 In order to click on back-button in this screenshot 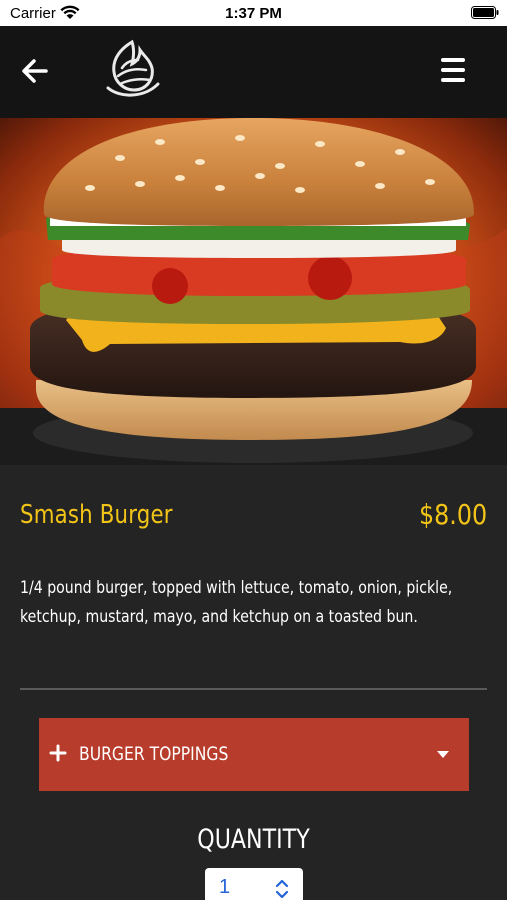, I will do `click(35, 71)`.